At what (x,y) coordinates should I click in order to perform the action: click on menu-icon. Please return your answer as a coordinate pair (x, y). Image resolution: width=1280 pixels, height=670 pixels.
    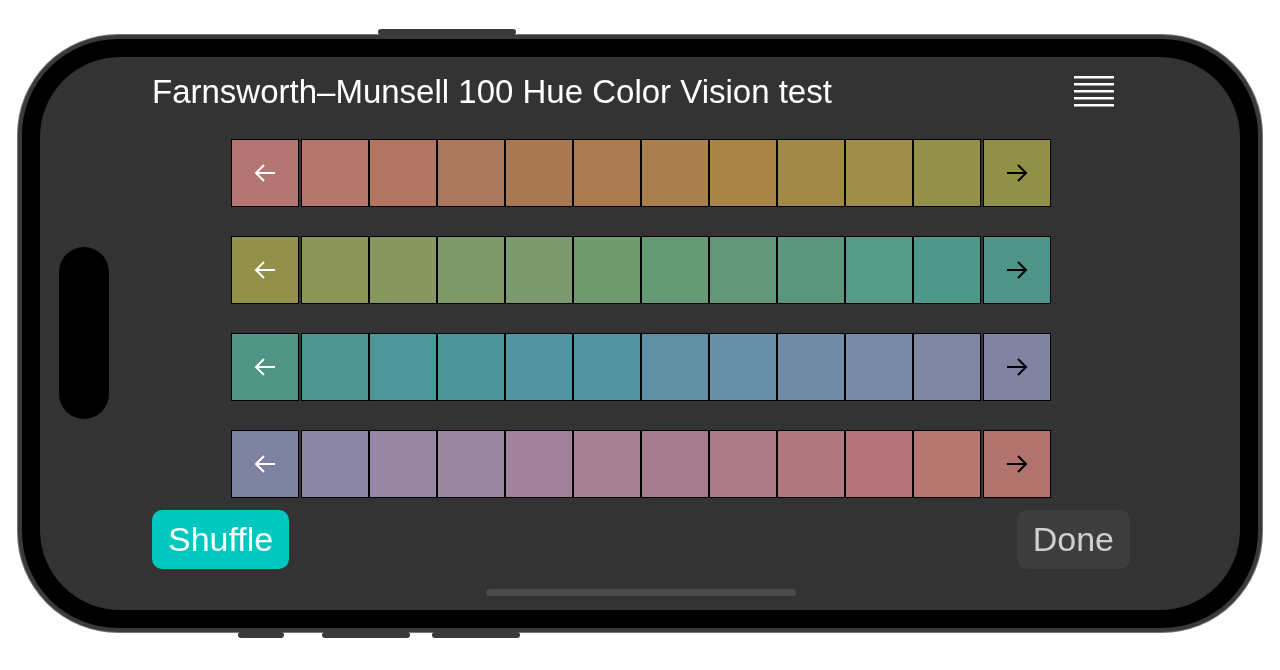
    Looking at the image, I should click on (1094, 91).